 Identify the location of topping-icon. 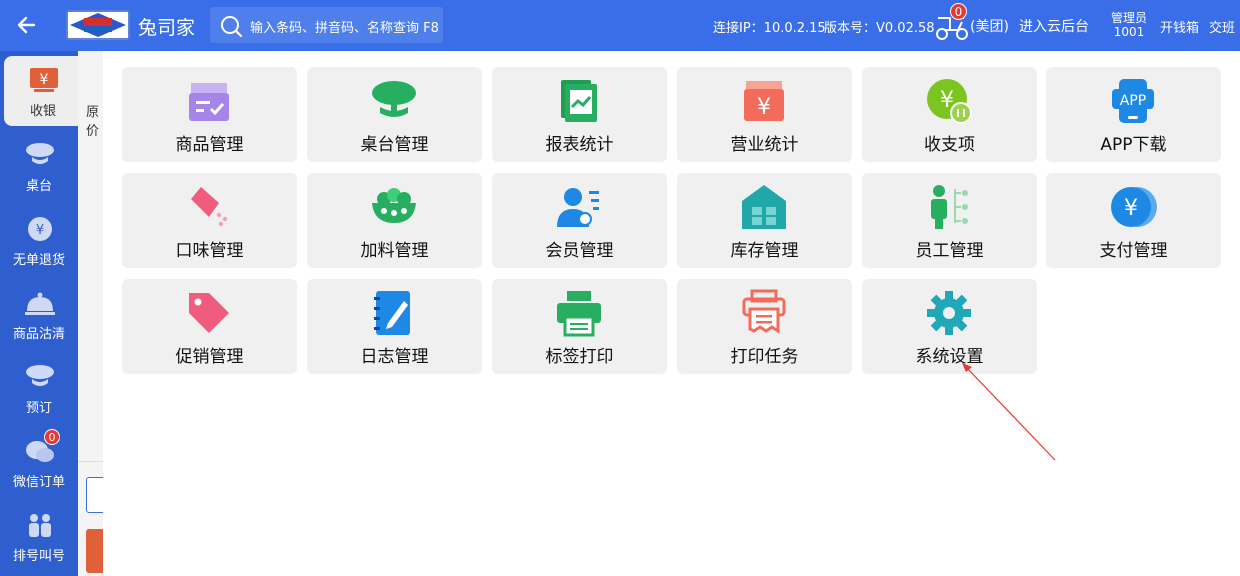
(394, 205).